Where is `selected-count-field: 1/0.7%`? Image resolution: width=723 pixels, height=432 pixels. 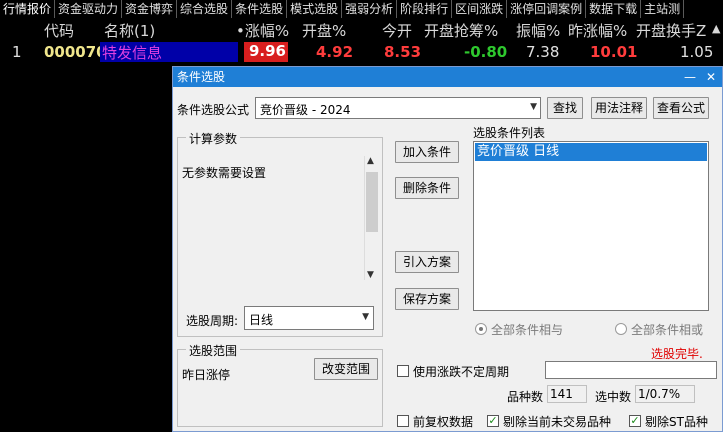
selected-count-field: 1/0.7% is located at coordinates (665, 394).